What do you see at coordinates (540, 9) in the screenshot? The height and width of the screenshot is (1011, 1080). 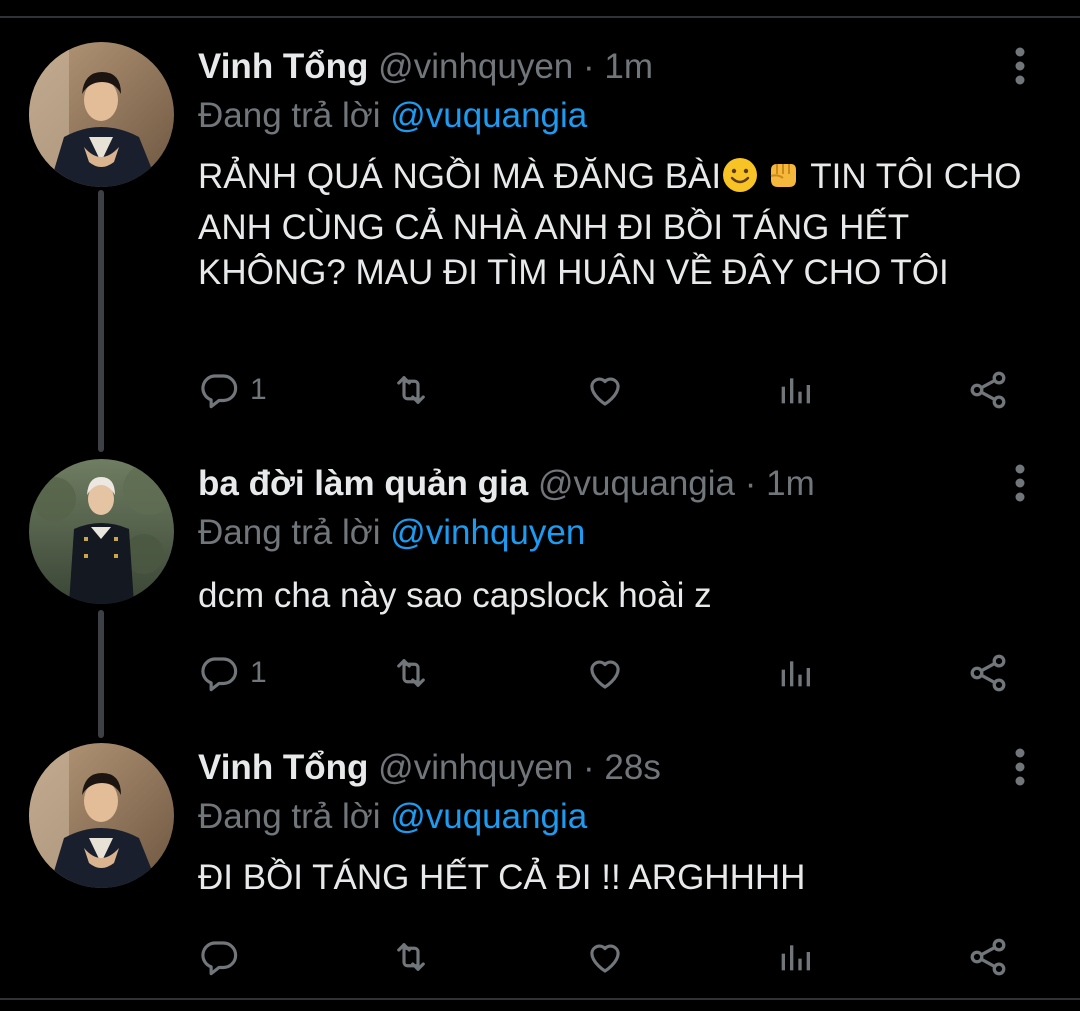 I see `top-divider` at bounding box center [540, 9].